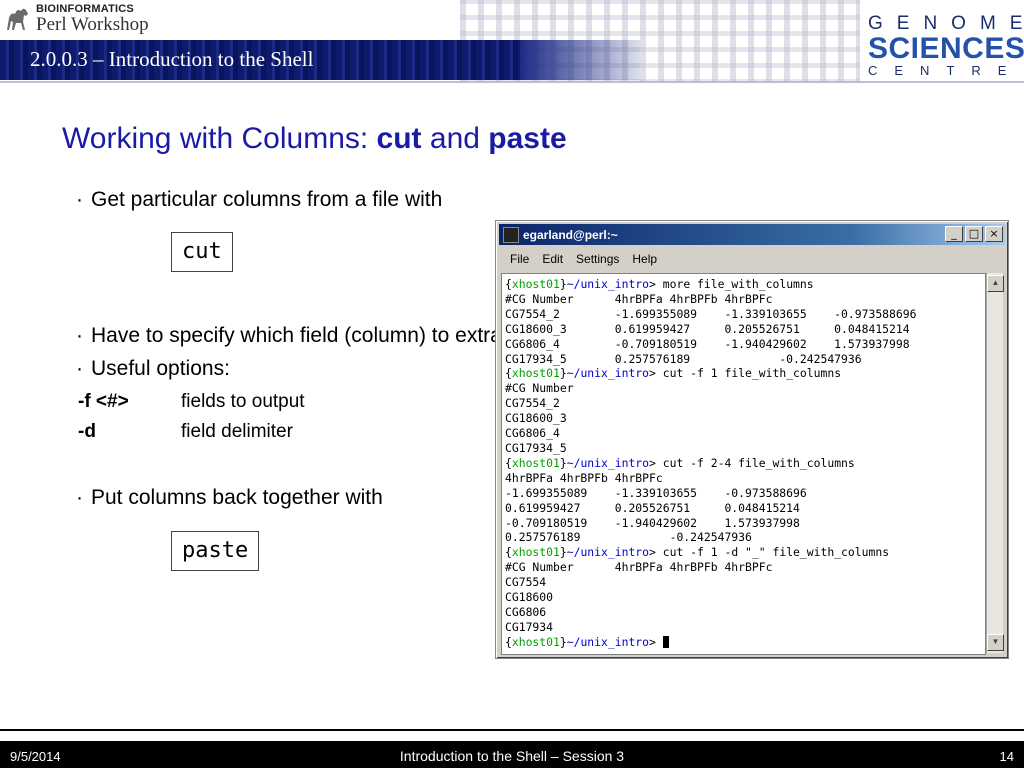 This screenshot has width=1024, height=768. What do you see at coordinates (399, 138) in the screenshot?
I see `title-cmd-cut: cut` at bounding box center [399, 138].